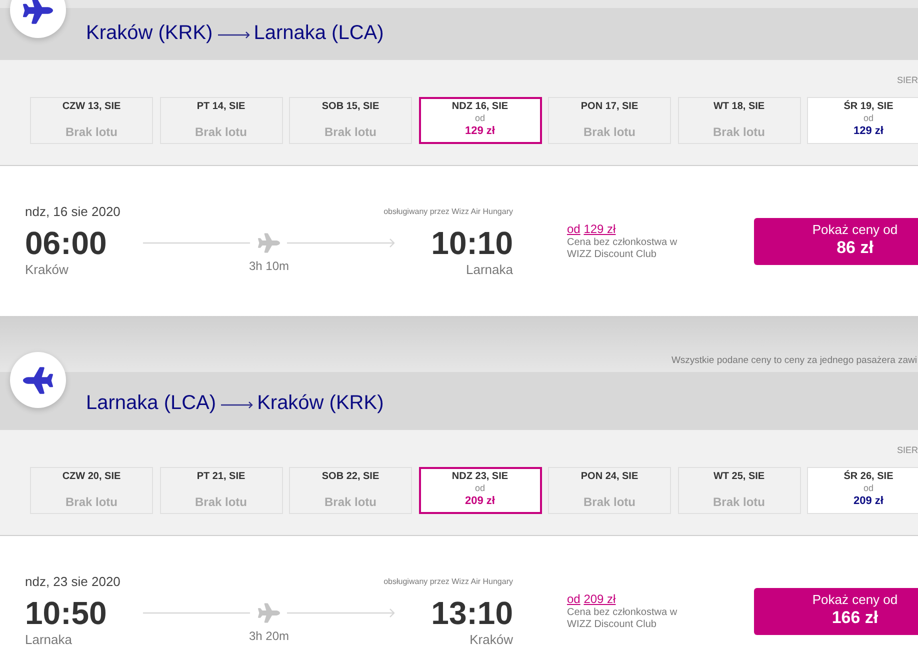 The image size is (918, 657). What do you see at coordinates (46, 270) in the screenshot?
I see `departure-city: Kraków` at bounding box center [46, 270].